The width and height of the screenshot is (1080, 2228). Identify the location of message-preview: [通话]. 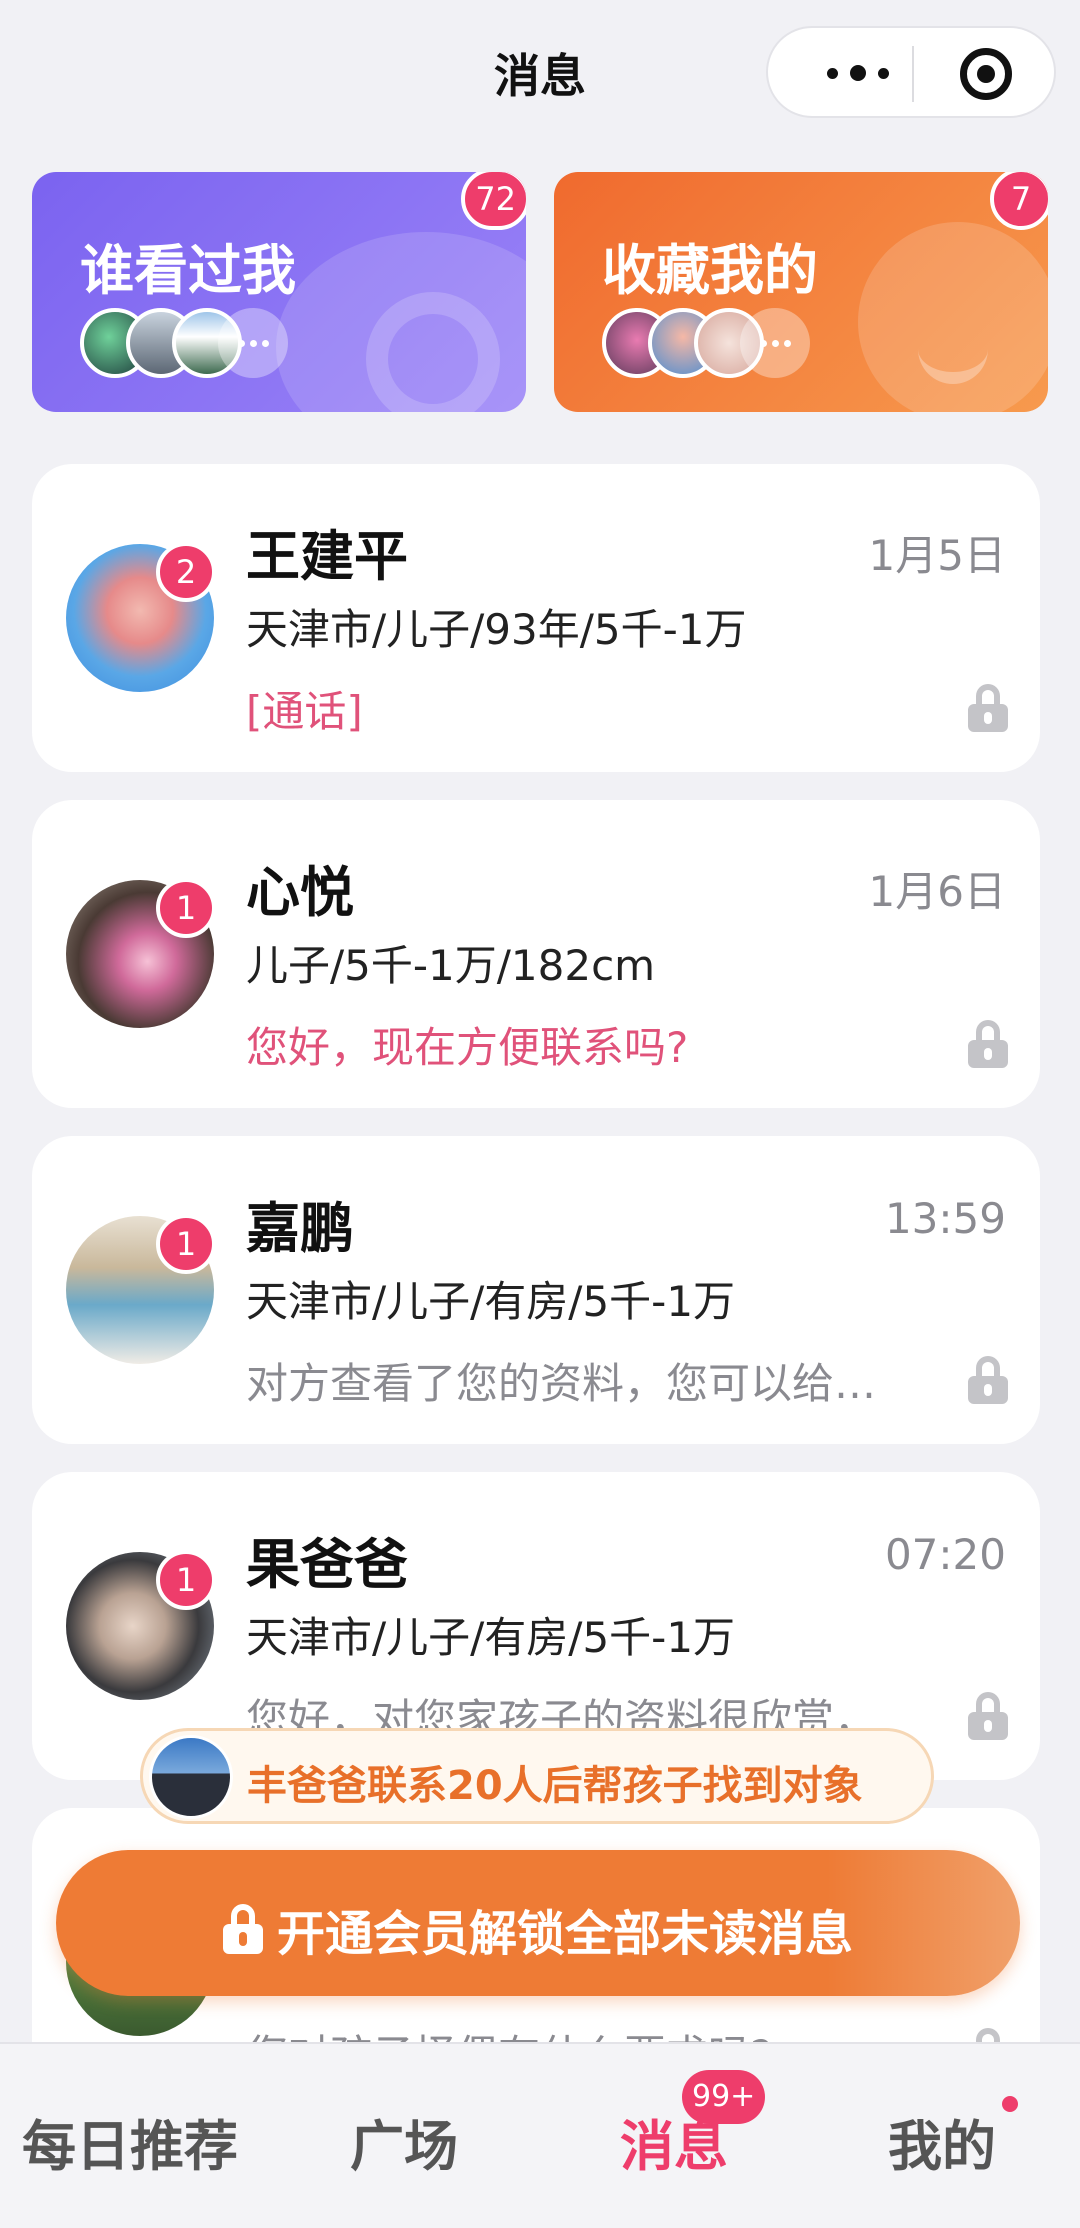
(304, 711).